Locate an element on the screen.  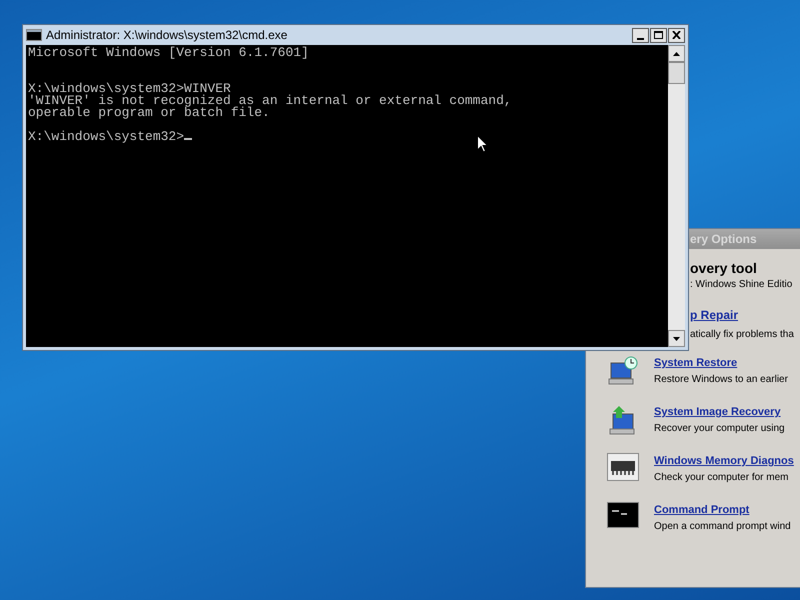
tool-link: System Restore is located at coordinates (696, 363).